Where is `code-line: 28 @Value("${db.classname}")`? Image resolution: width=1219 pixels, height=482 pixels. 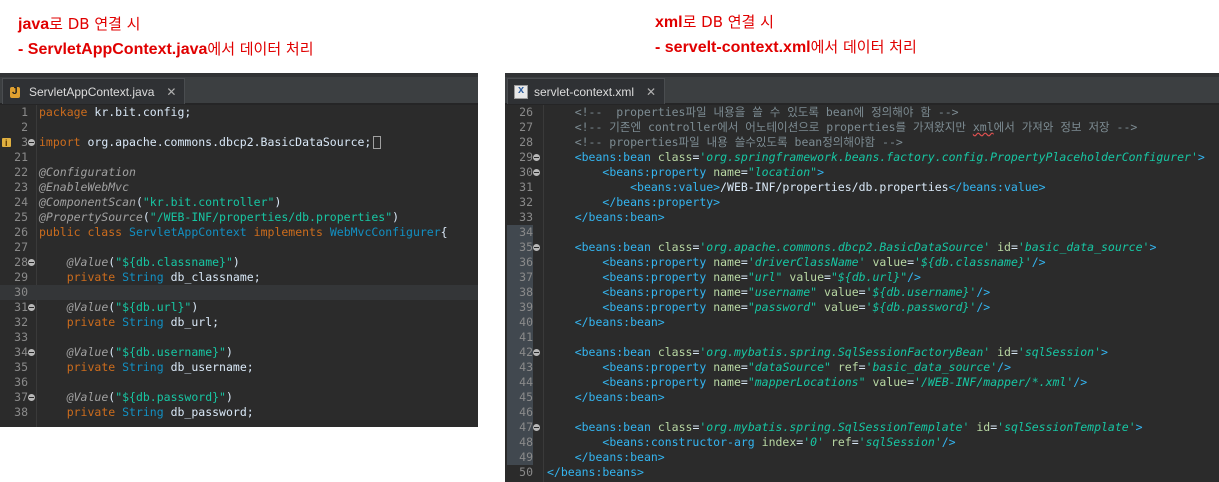 code-line: 28 @Value("${db.classname}") is located at coordinates (127, 262).